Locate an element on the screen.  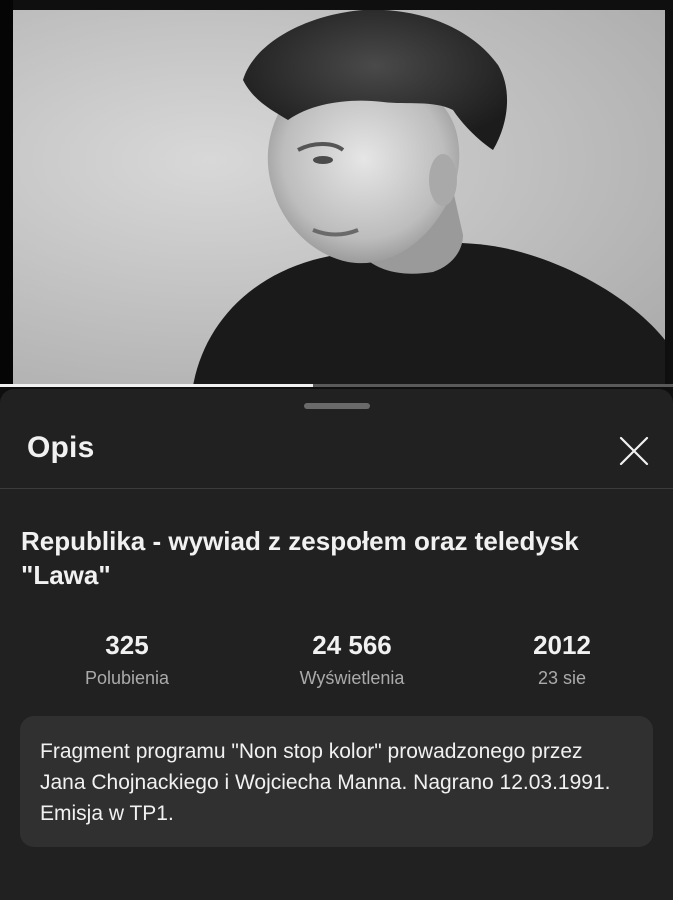
likes-stat: 325 Polubienia is located at coordinates (127, 660).